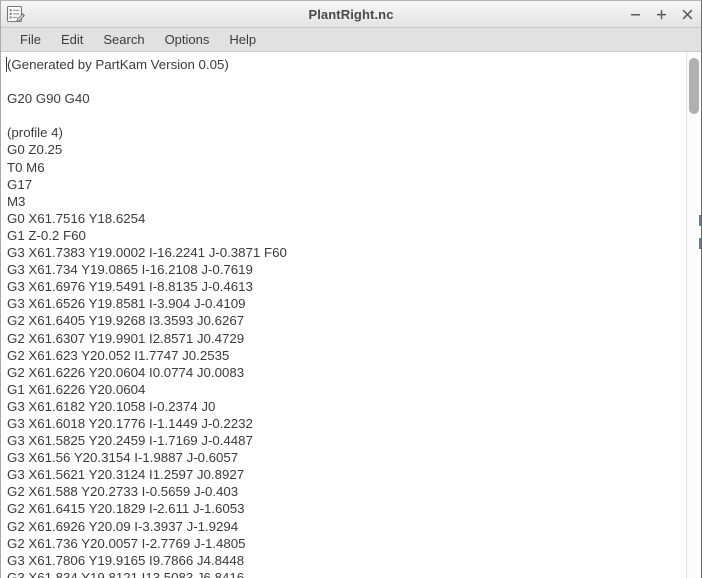  I want to click on minimize-icon, so click(635, 15).